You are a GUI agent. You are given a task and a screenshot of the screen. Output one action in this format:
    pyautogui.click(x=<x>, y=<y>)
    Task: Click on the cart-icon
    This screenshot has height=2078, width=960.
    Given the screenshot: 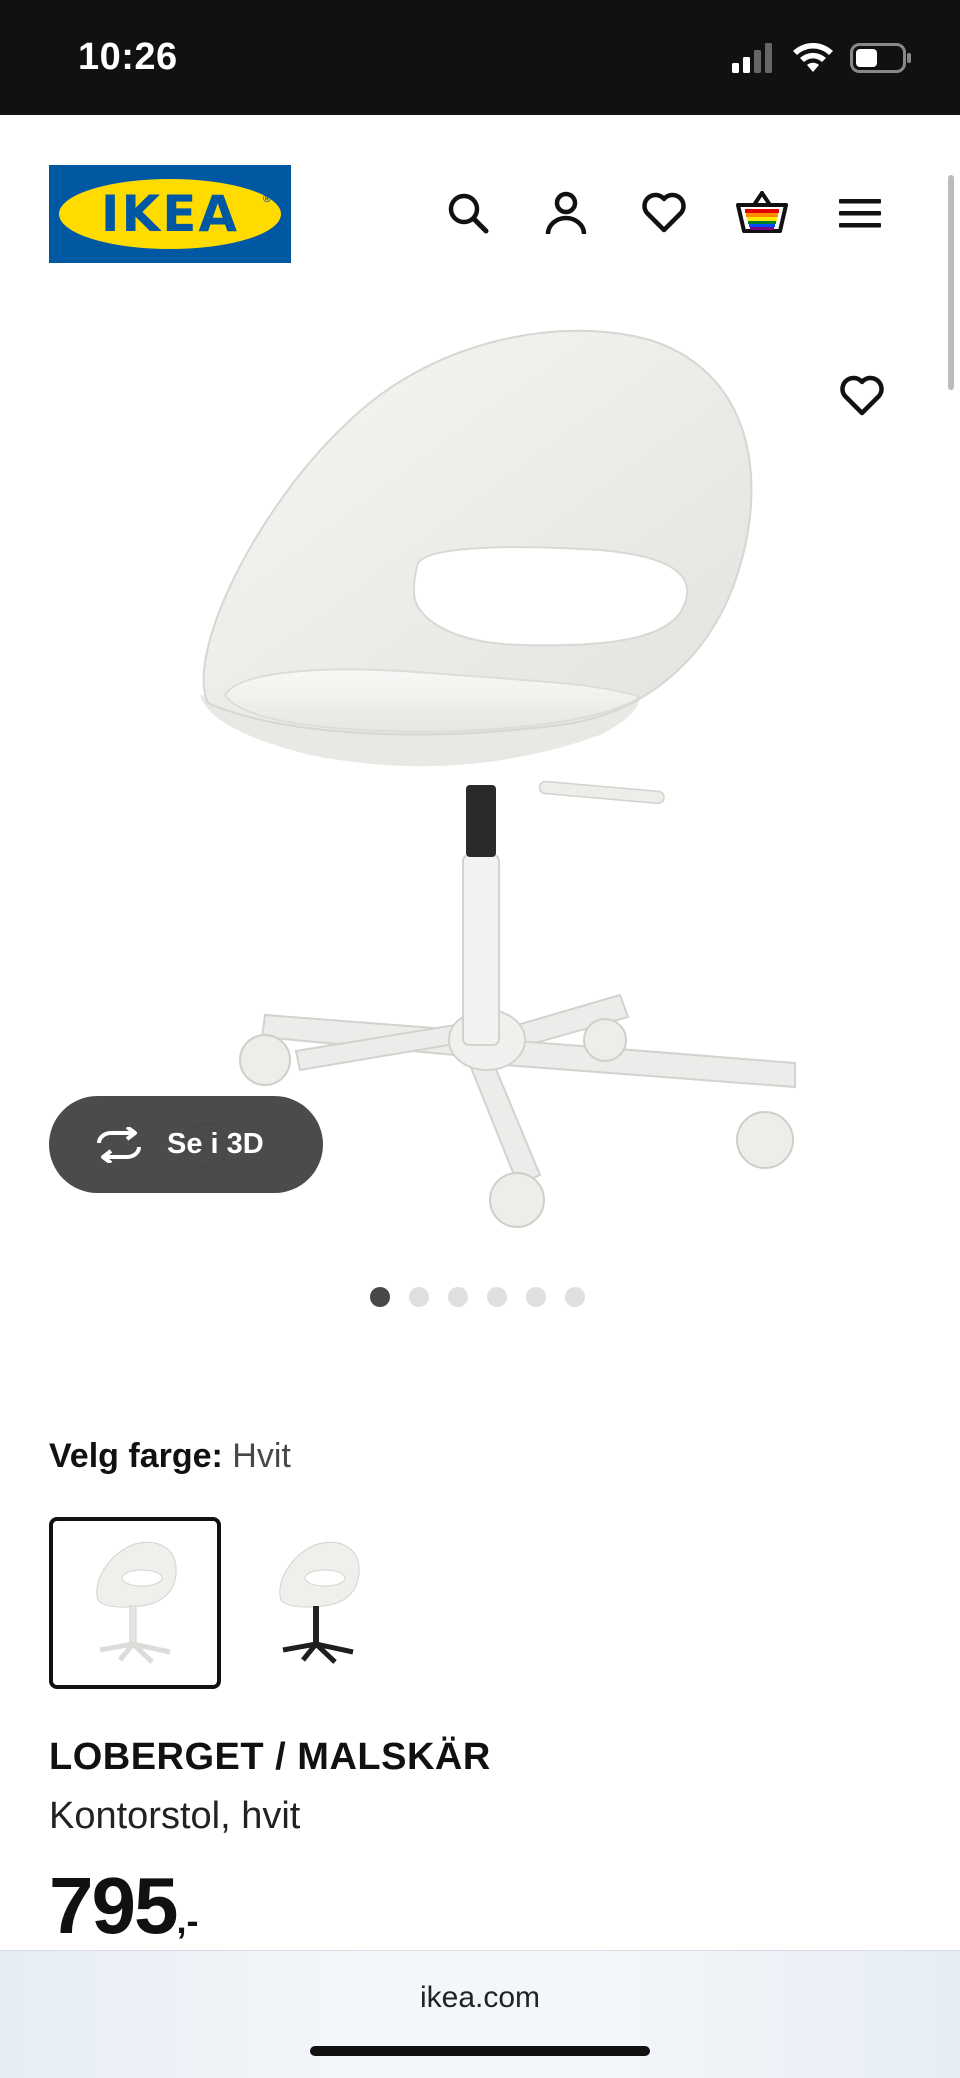 What is the action you would take?
    pyautogui.click(x=762, y=212)
    